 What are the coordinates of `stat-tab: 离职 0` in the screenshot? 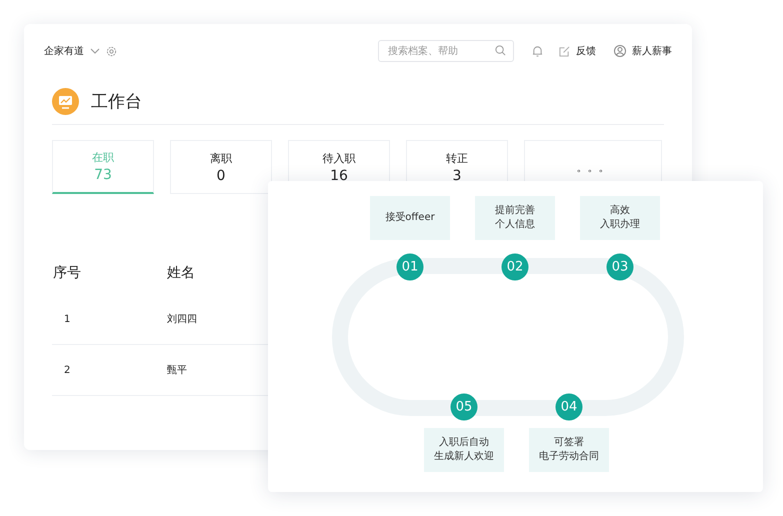 It's located at (221, 167).